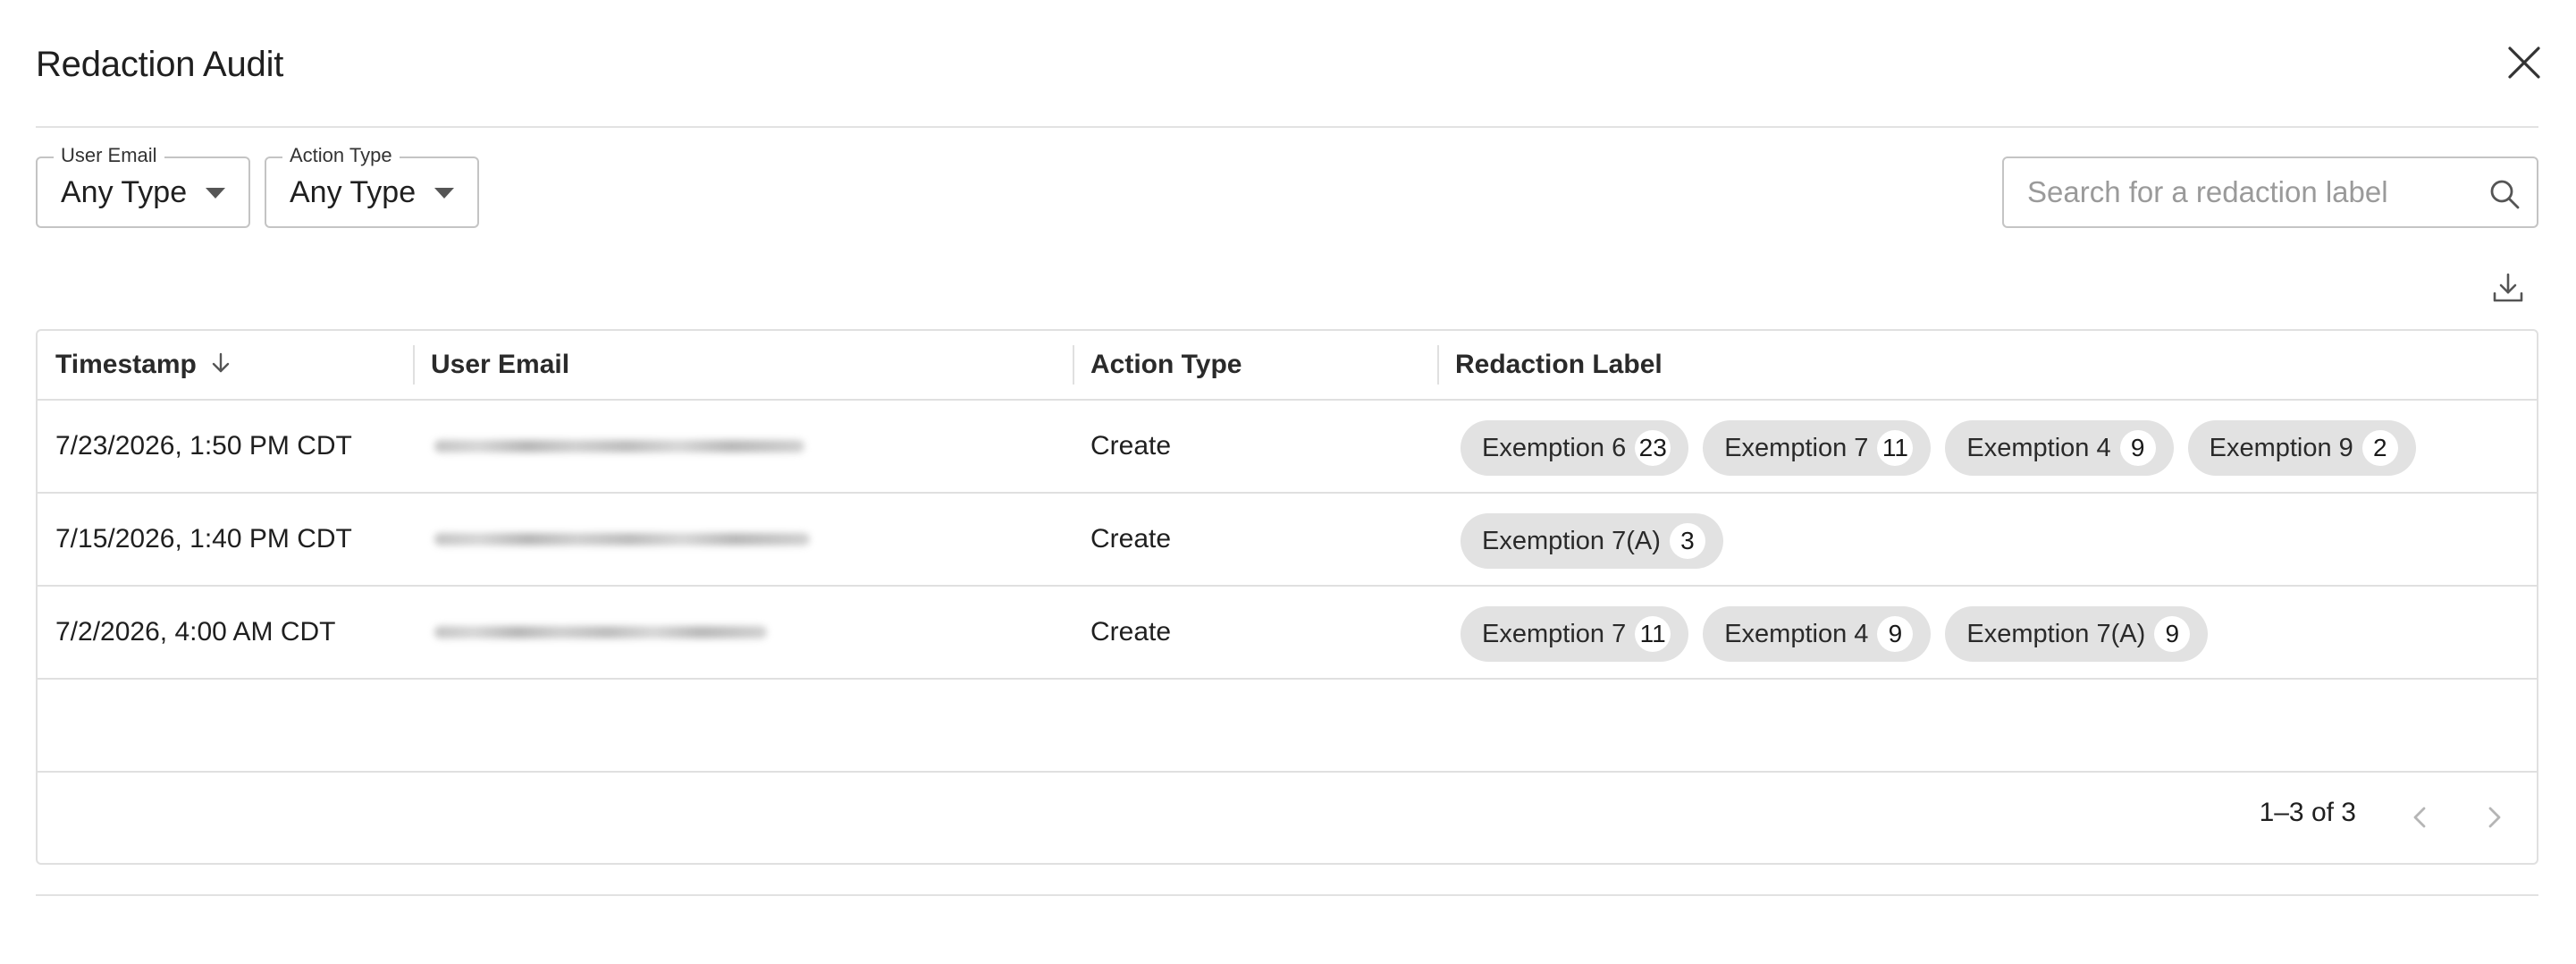 The image size is (2576, 964). I want to click on column-header-action-type: Action Type, so click(1166, 365).